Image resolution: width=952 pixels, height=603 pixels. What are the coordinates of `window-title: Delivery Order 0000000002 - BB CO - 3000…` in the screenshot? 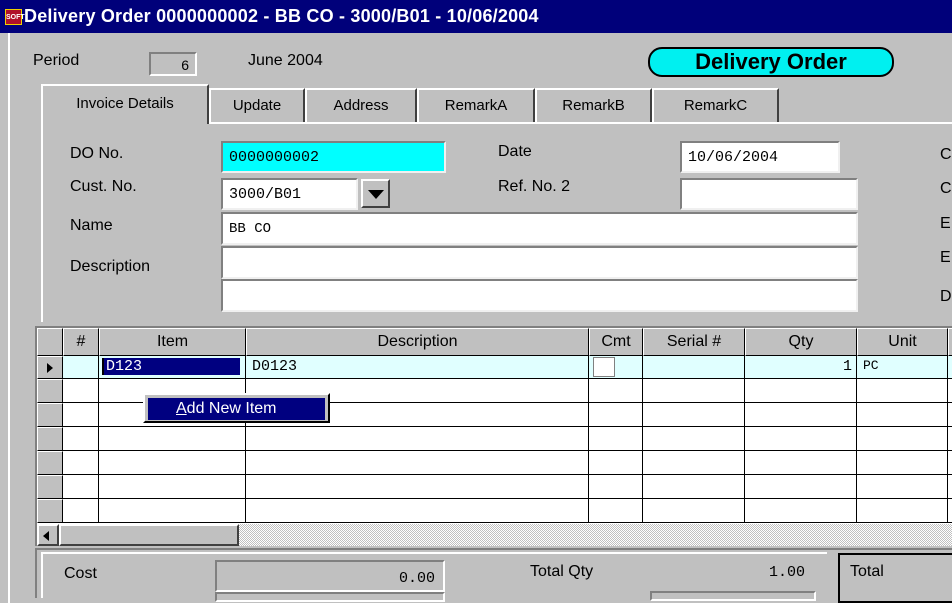 It's located at (281, 16).